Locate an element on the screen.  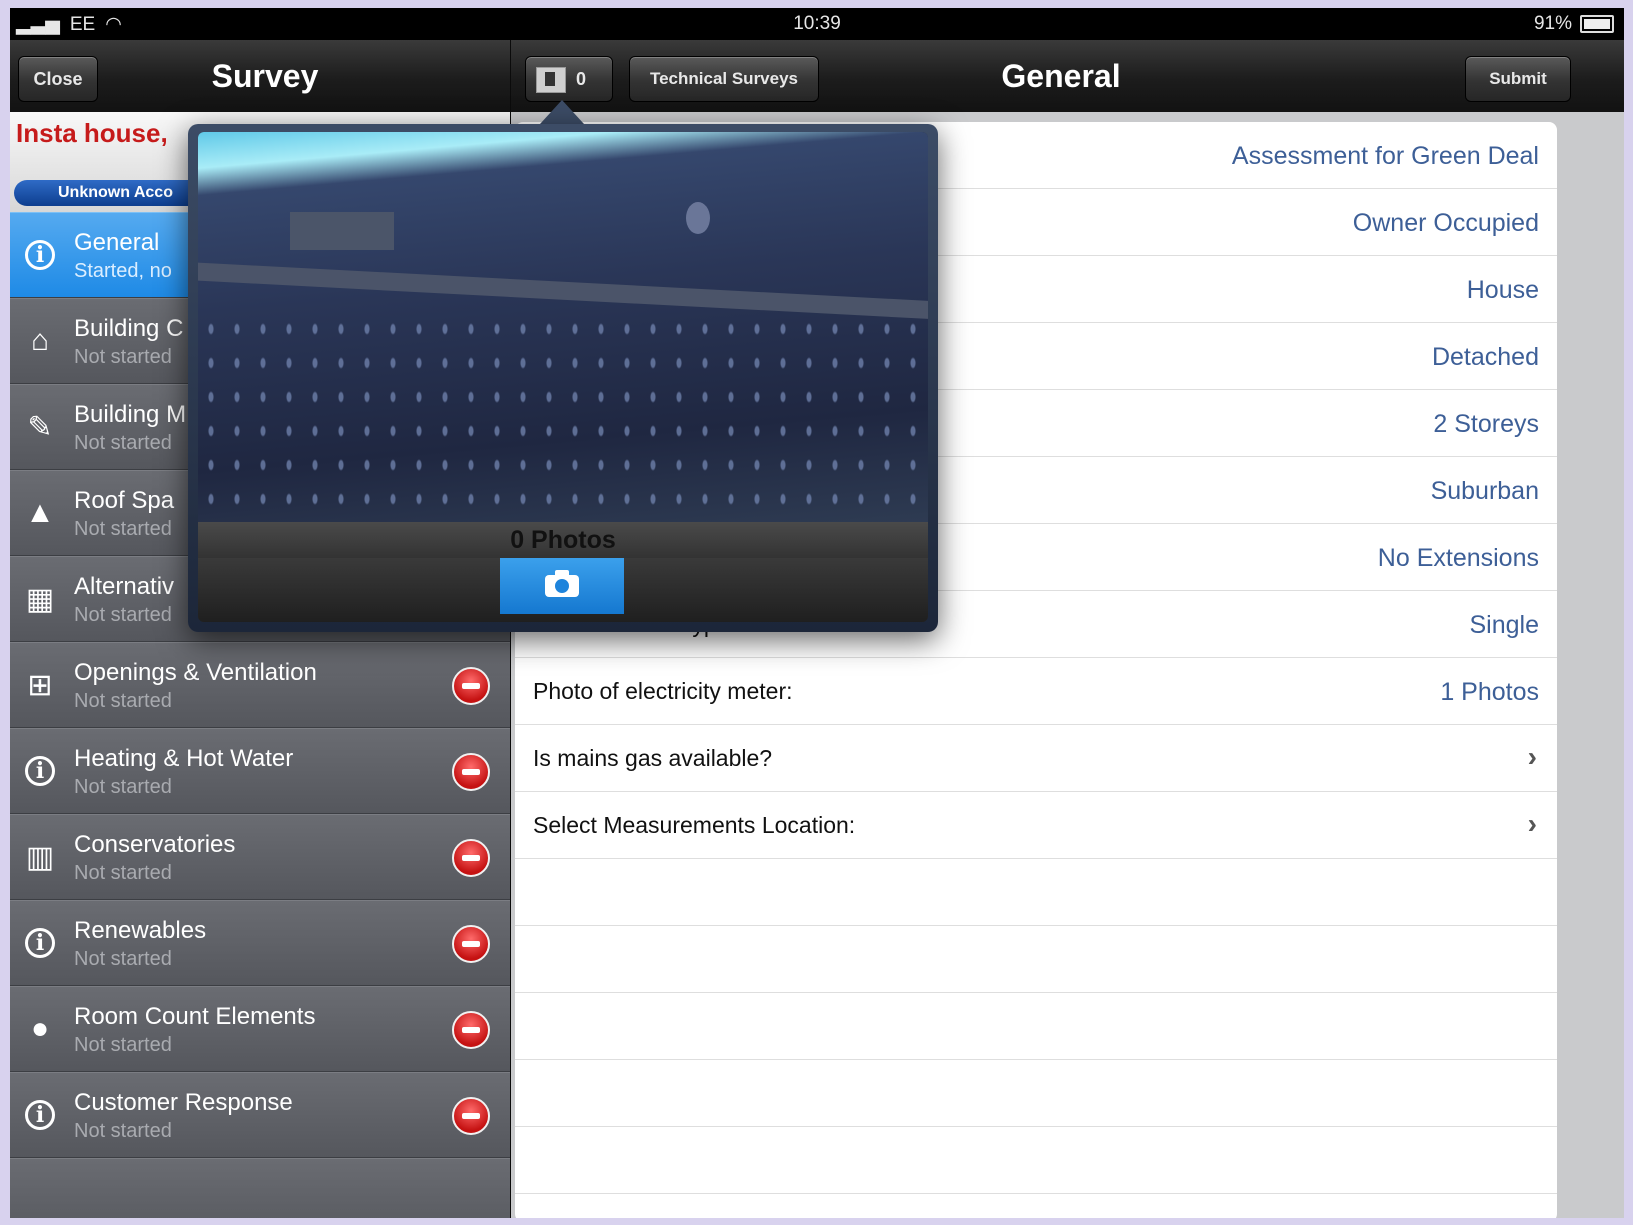
sidebar-item-title: Building C is located at coordinates (129, 328).